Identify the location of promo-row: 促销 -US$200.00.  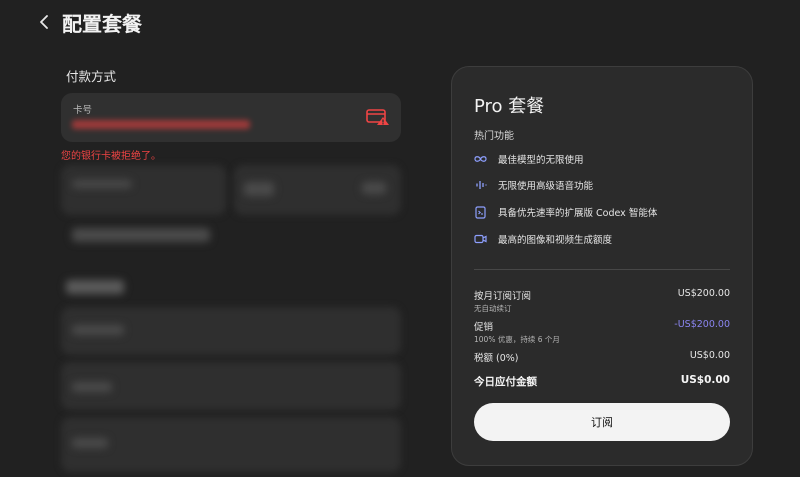
(602, 326).